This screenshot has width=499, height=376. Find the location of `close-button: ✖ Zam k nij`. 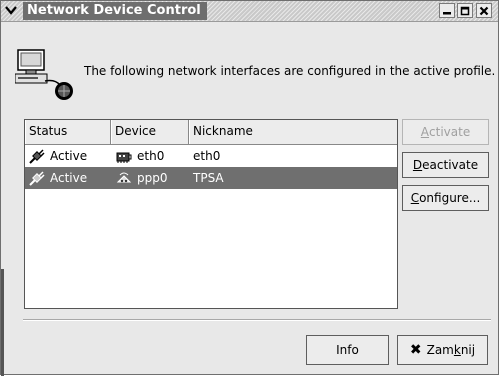

close-button: ✖ Zam k nij is located at coordinates (442, 350).